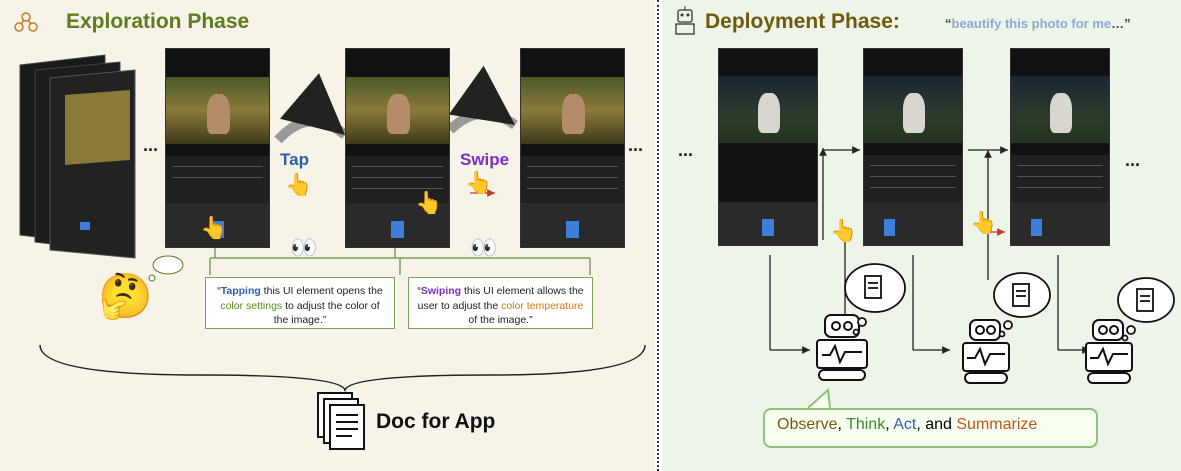 The width and height of the screenshot is (1181, 471). What do you see at coordinates (844, 230) in the screenshot?
I see `deploy-tap-hand-icon: 👆` at bounding box center [844, 230].